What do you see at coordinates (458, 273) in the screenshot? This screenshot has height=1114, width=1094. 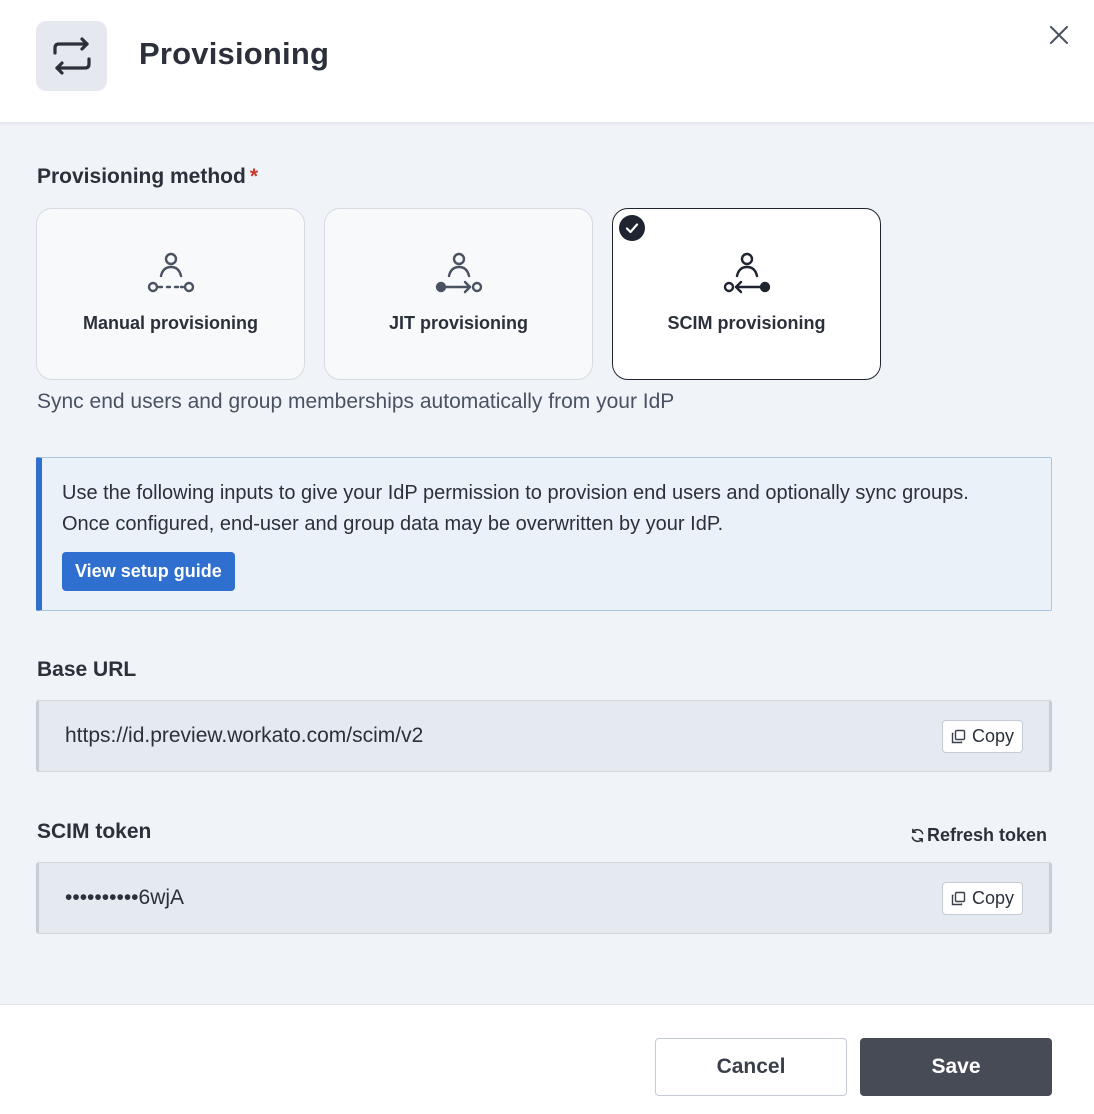 I see `jit-provisioning-icon` at bounding box center [458, 273].